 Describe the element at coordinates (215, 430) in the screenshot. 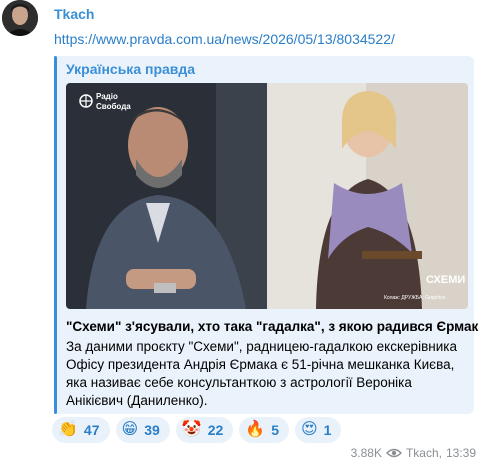

I see `reaction-count: 22` at that location.